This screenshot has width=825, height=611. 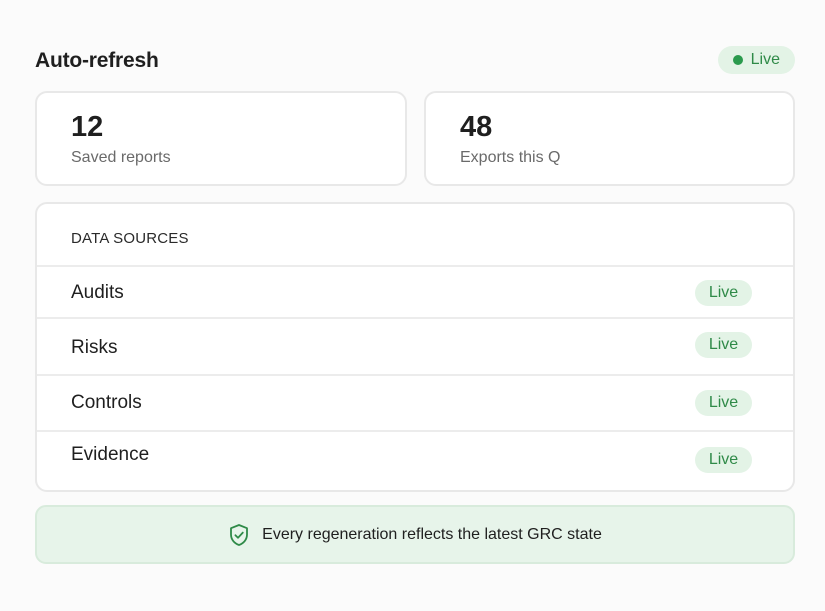 I want to click on stat-card-saved-reports: 12 Saved reports, so click(x=221, y=138).